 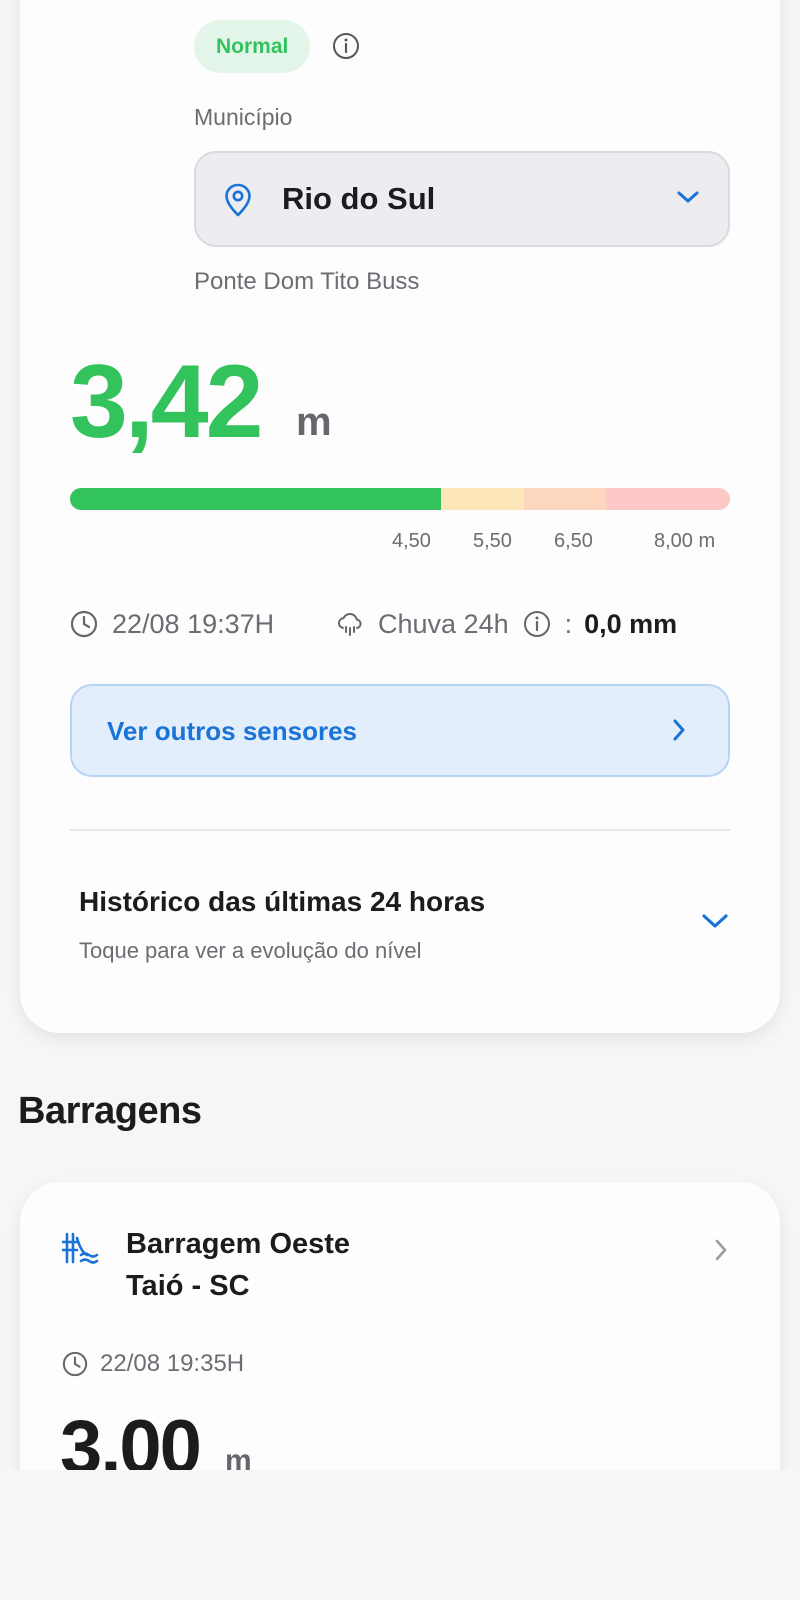 I want to click on dam-city: Taió - SC, so click(x=188, y=1286).